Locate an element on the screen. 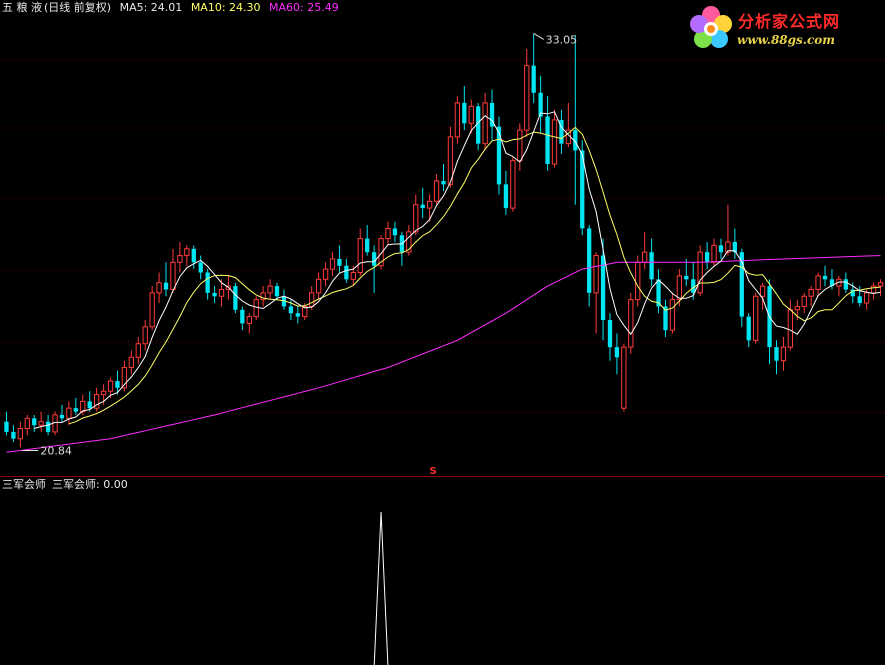  logo-url: www.88gs.com is located at coordinates (786, 40).